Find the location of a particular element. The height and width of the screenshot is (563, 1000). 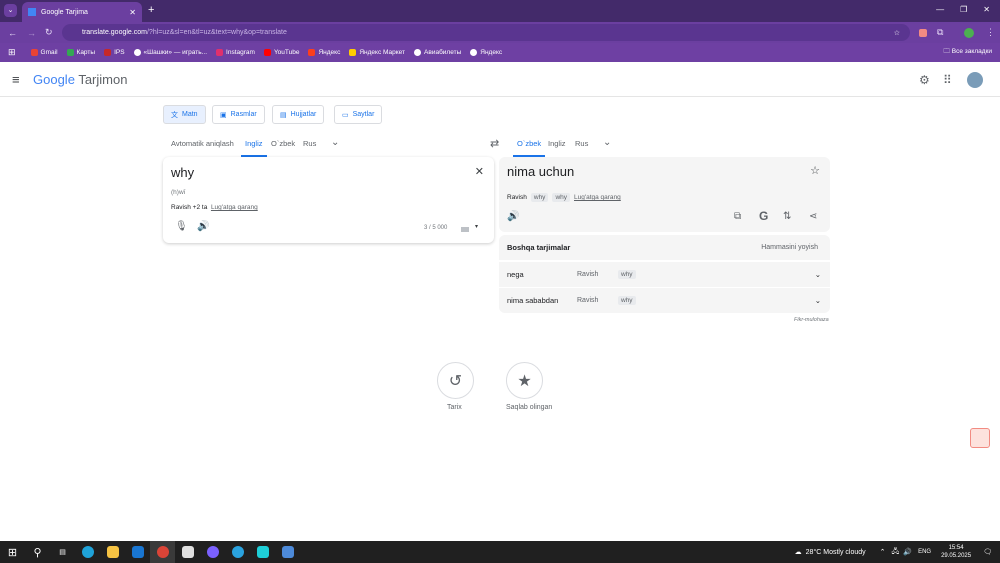

extensions-puzzle-icon: ⧉ is located at coordinates (940, 32).